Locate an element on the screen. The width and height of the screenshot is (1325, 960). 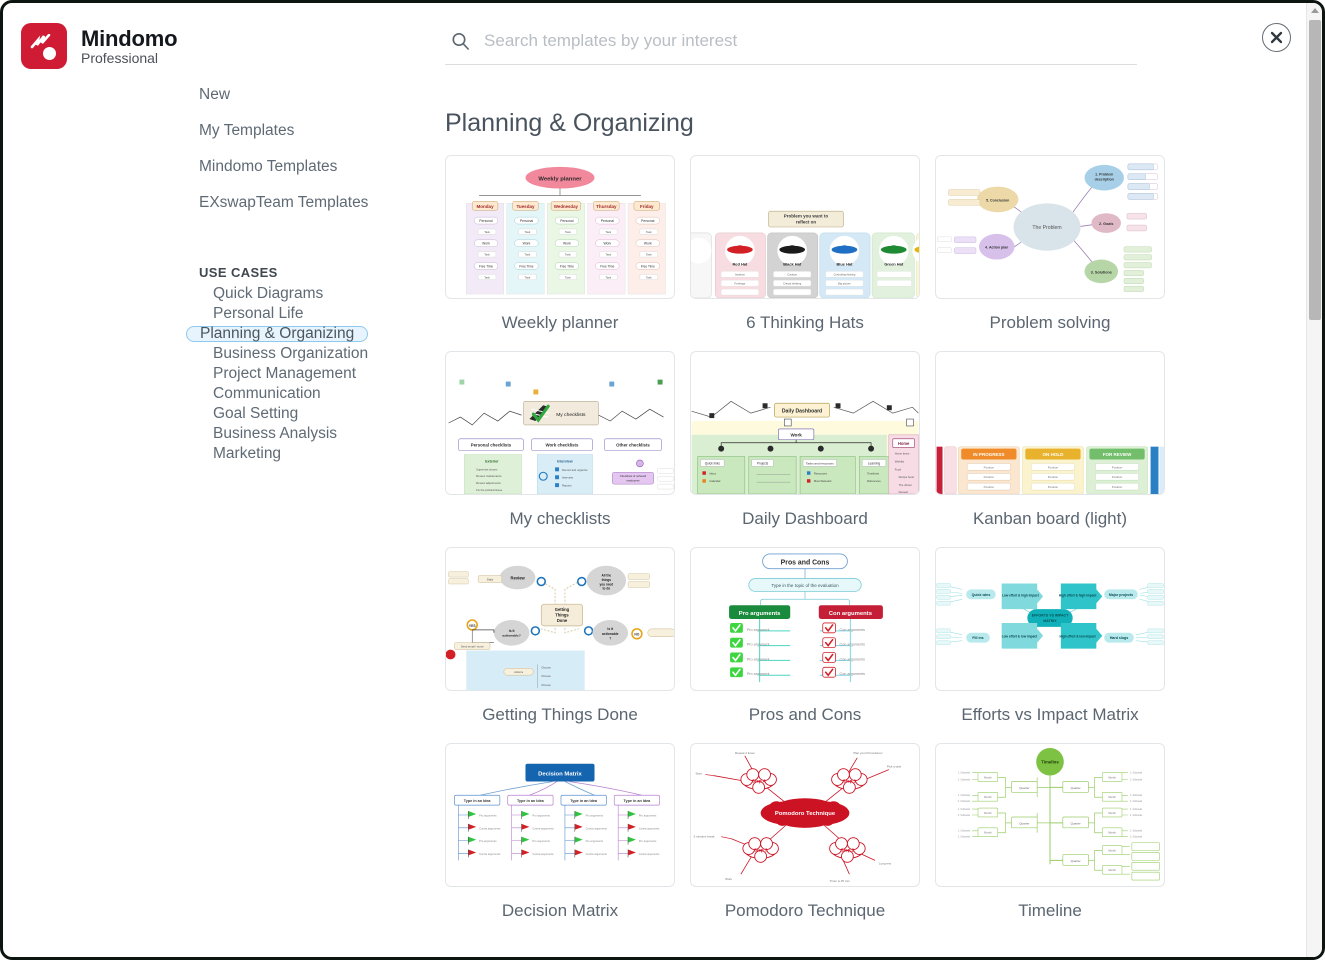
svg-text: Weekly planner is located at coordinates (560, 180).